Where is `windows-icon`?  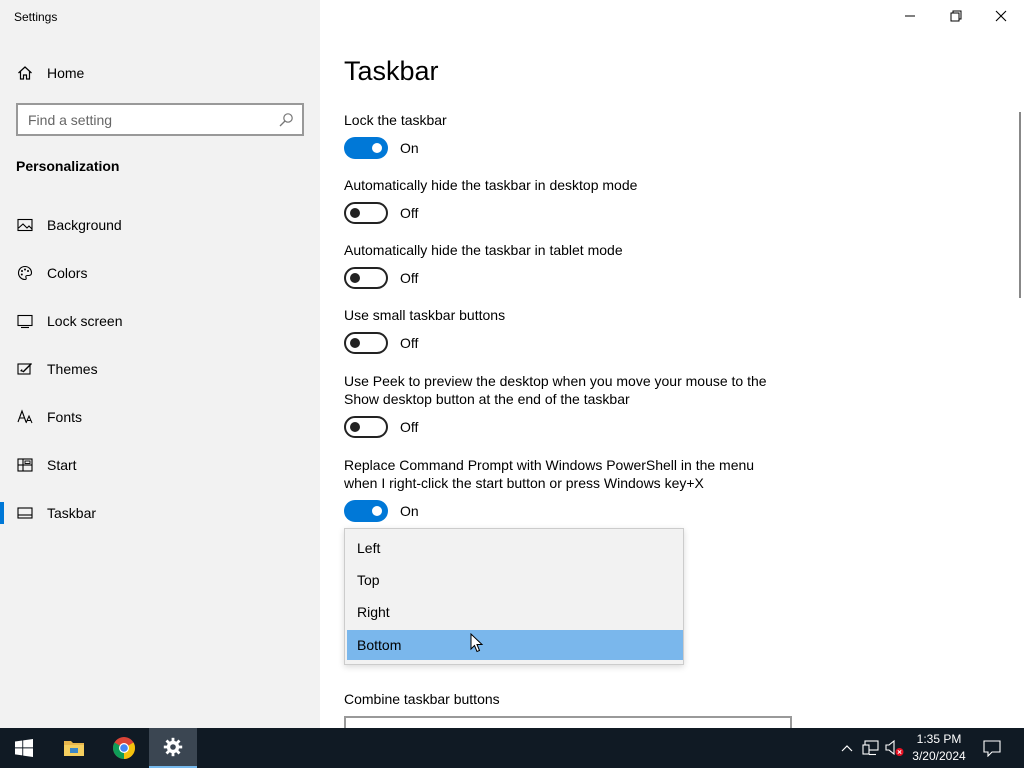
windows-icon is located at coordinates (24, 748).